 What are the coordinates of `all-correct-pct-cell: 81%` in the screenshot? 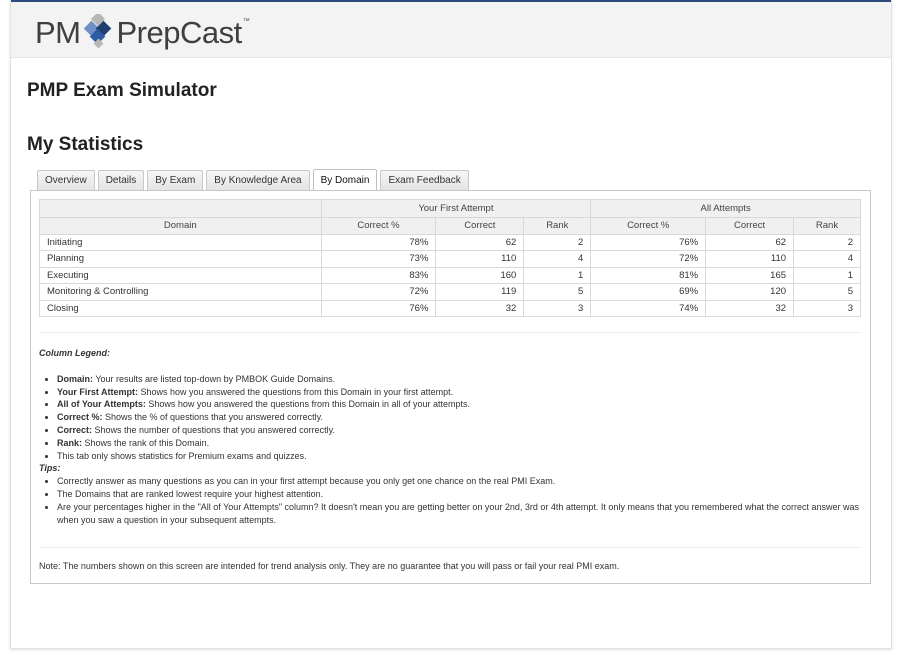 It's located at (648, 275).